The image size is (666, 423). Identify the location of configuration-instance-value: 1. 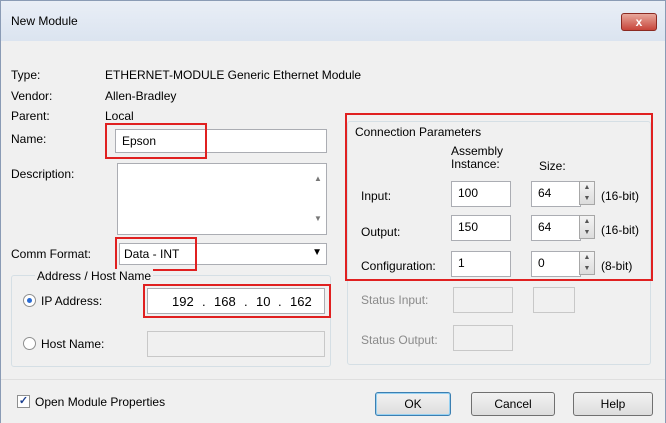
(461, 263).